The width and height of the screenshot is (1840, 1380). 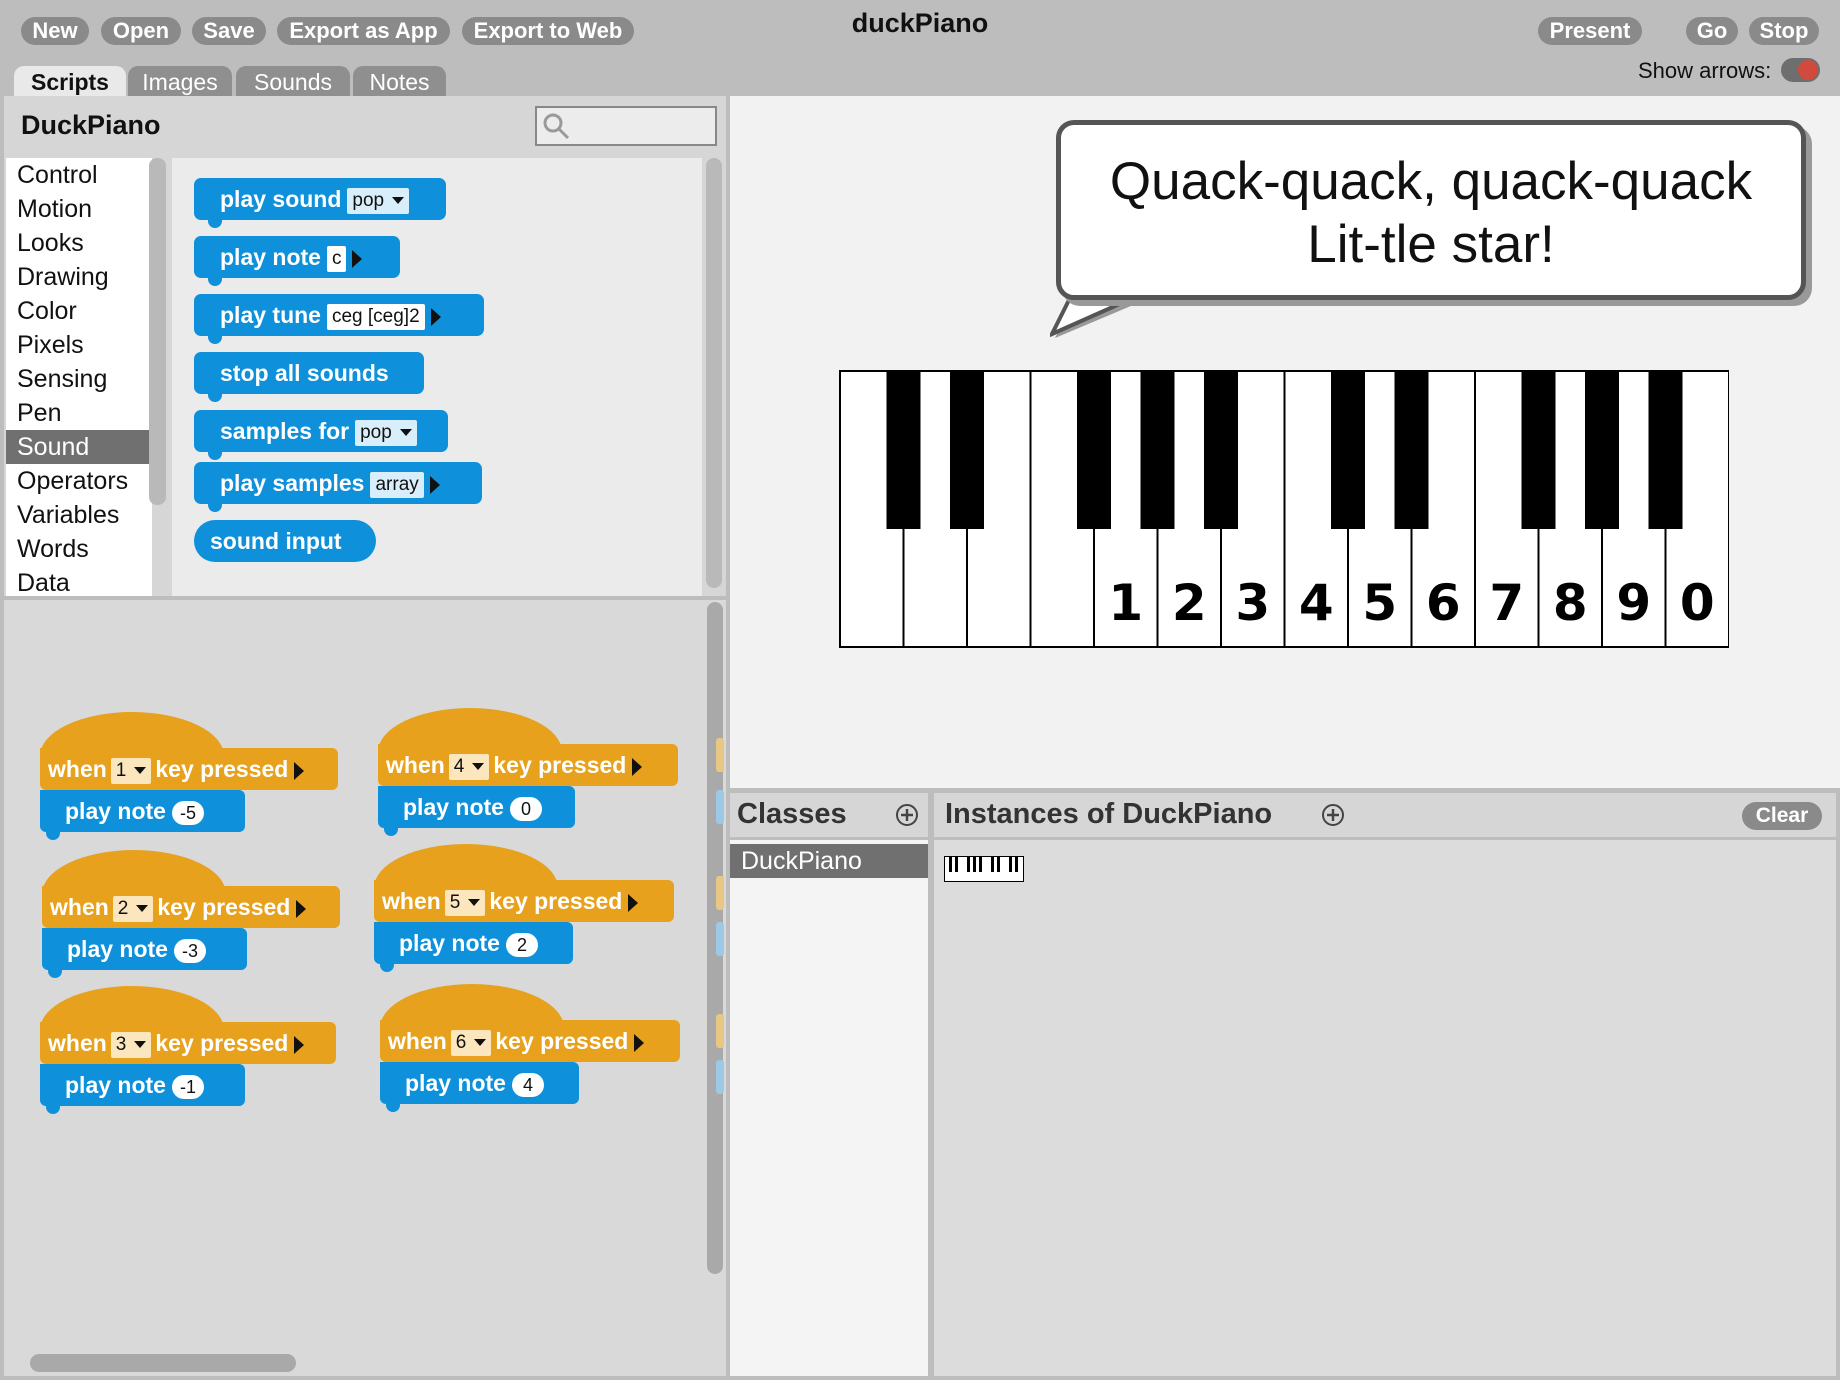 I want to click on category-data: Data, so click(x=79, y=581).